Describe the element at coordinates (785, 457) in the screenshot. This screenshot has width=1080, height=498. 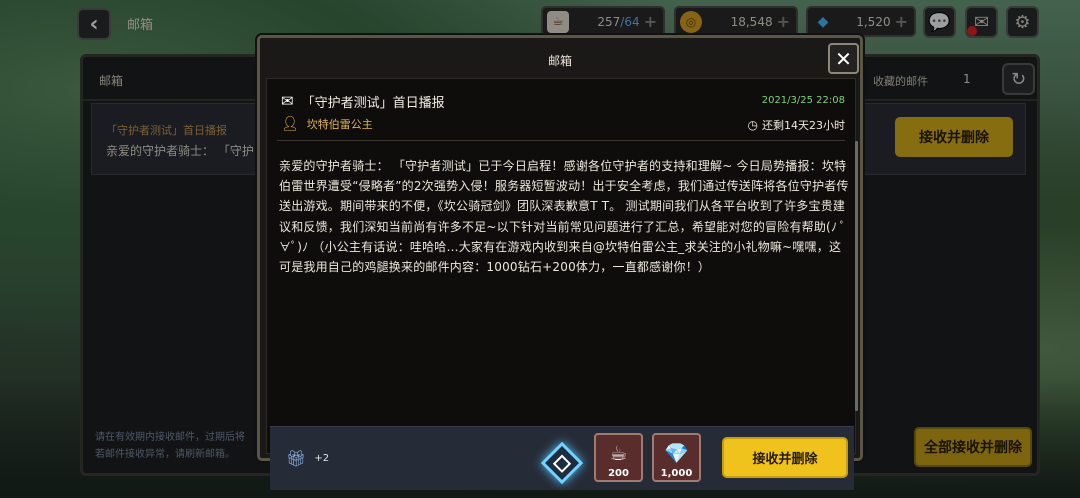
I see `accept-delete-button: 接收并删除` at that location.